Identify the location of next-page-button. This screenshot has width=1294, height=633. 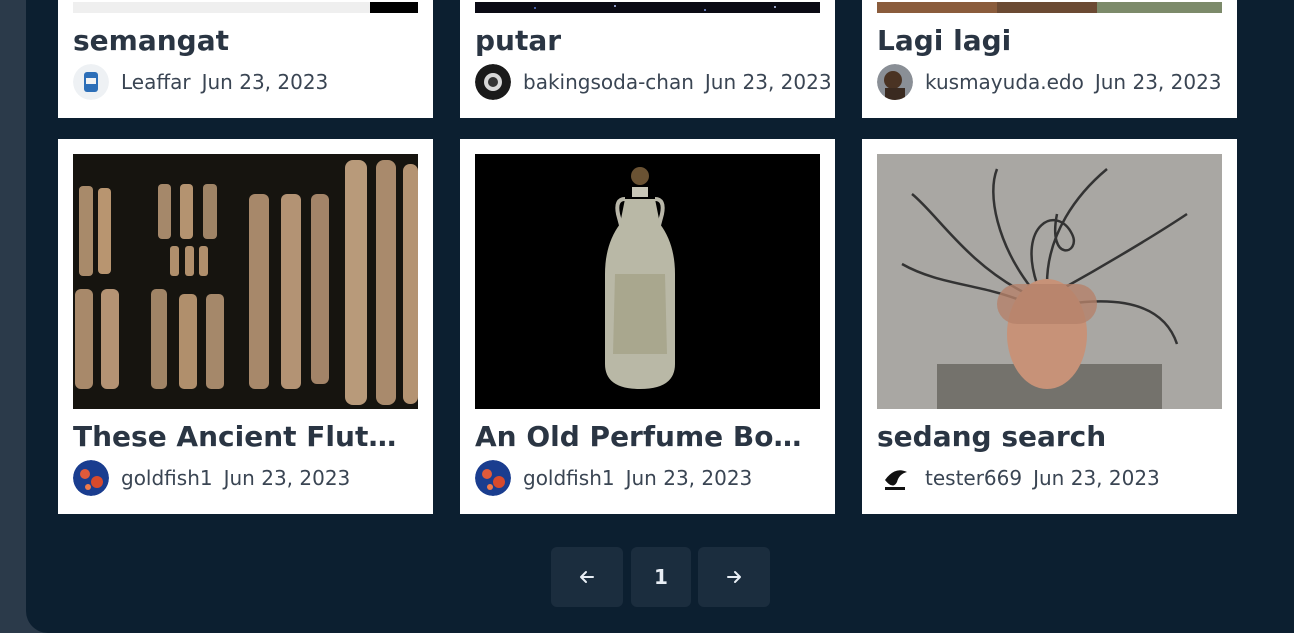
(734, 577).